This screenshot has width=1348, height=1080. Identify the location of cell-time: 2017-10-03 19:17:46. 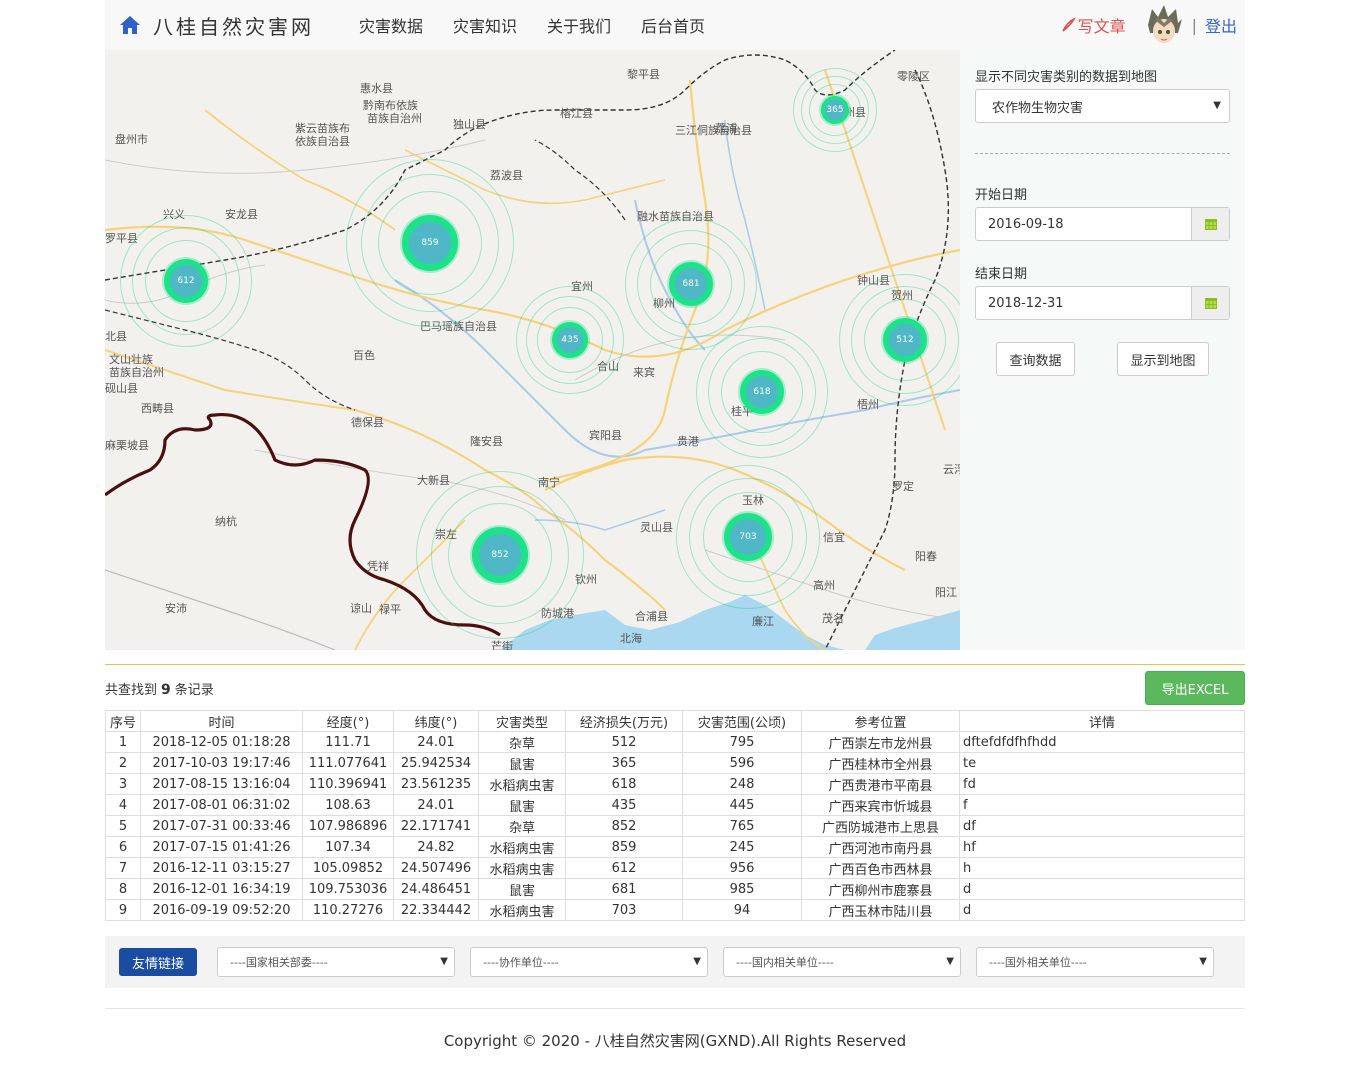
(221, 763).